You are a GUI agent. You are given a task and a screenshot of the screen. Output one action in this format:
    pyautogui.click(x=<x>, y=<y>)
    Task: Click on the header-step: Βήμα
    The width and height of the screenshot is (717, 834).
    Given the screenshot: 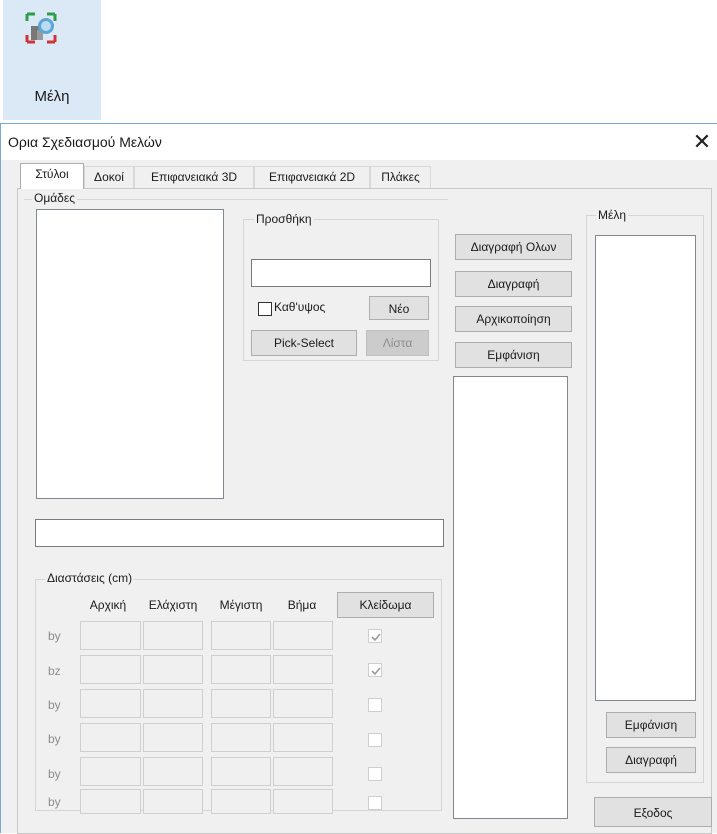 What is the action you would take?
    pyautogui.click(x=302, y=605)
    